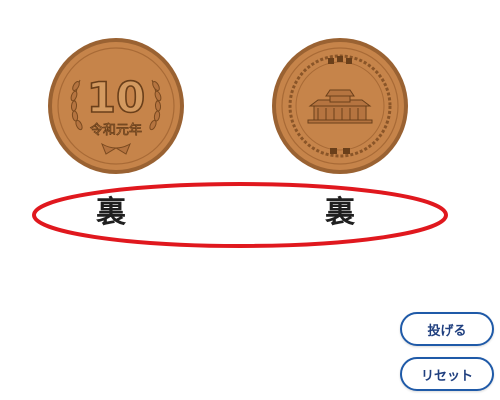 The width and height of the screenshot is (500, 400). What do you see at coordinates (340, 212) in the screenshot?
I see `result-right-label: 裏` at bounding box center [340, 212].